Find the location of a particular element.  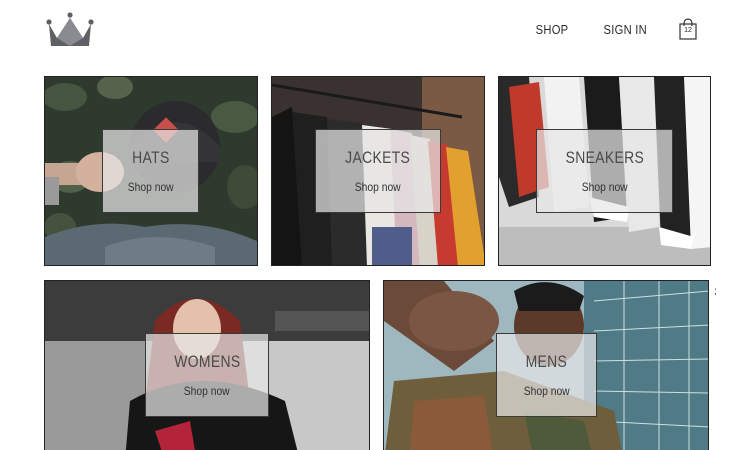

category-tile-jackets: JACKETS Shop now is located at coordinates (378, 171).